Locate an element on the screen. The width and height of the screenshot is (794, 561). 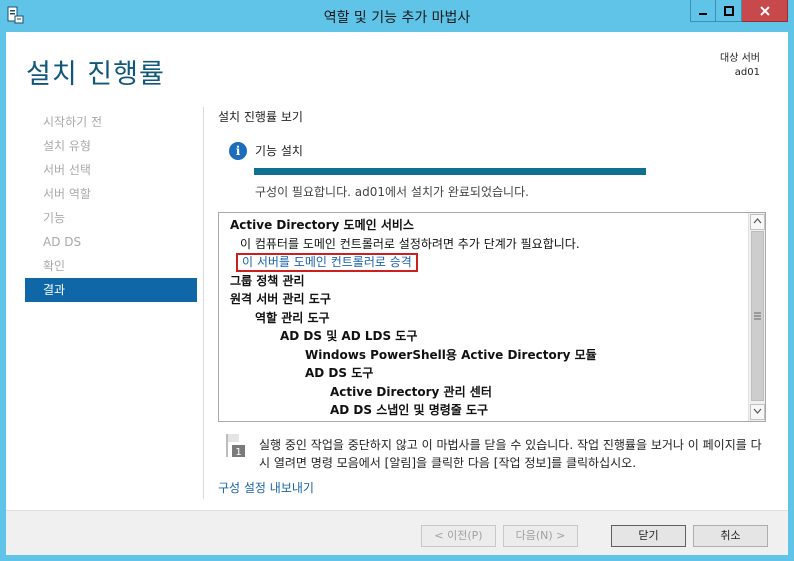
scroll-thumb is located at coordinates (757, 316).